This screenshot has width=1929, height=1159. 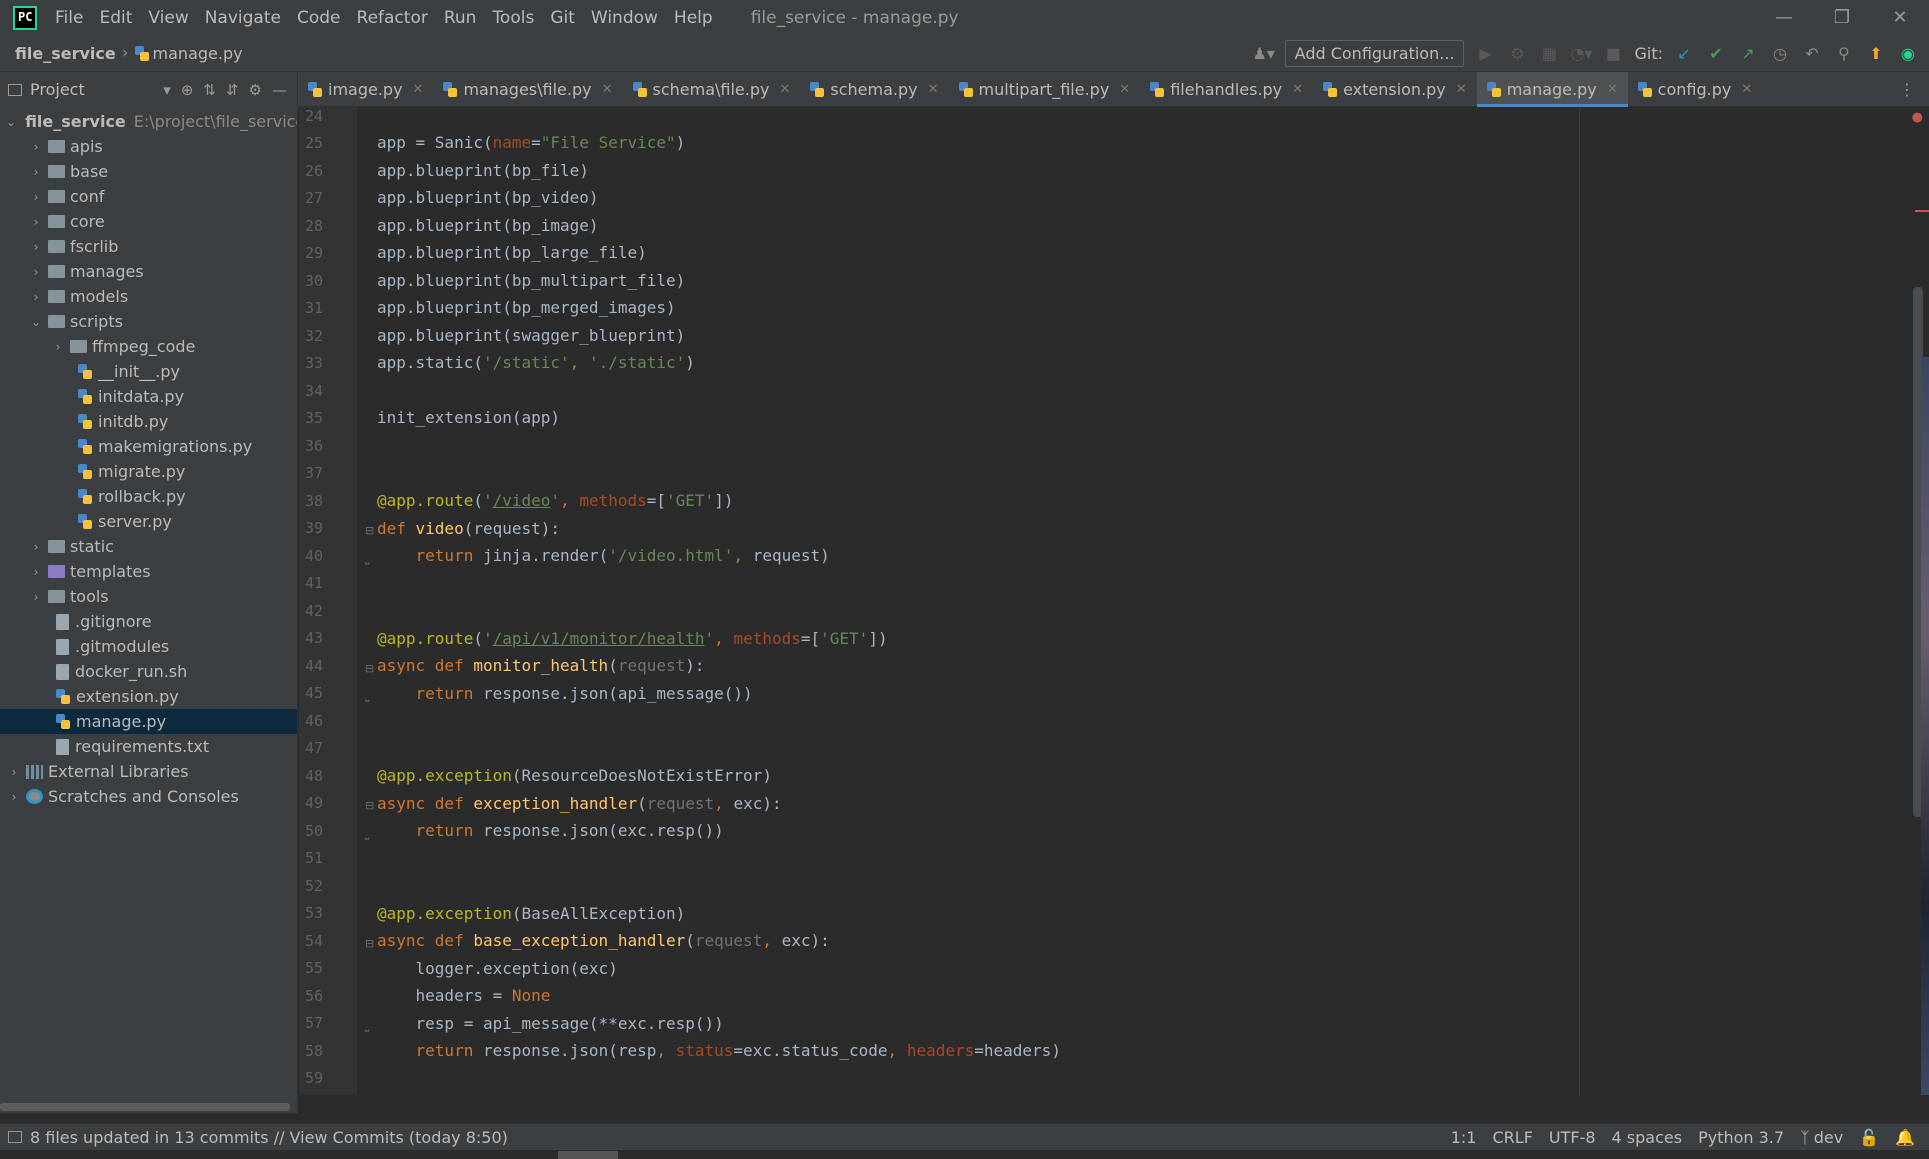 I want to click on menu-window: Window, so click(x=624, y=18).